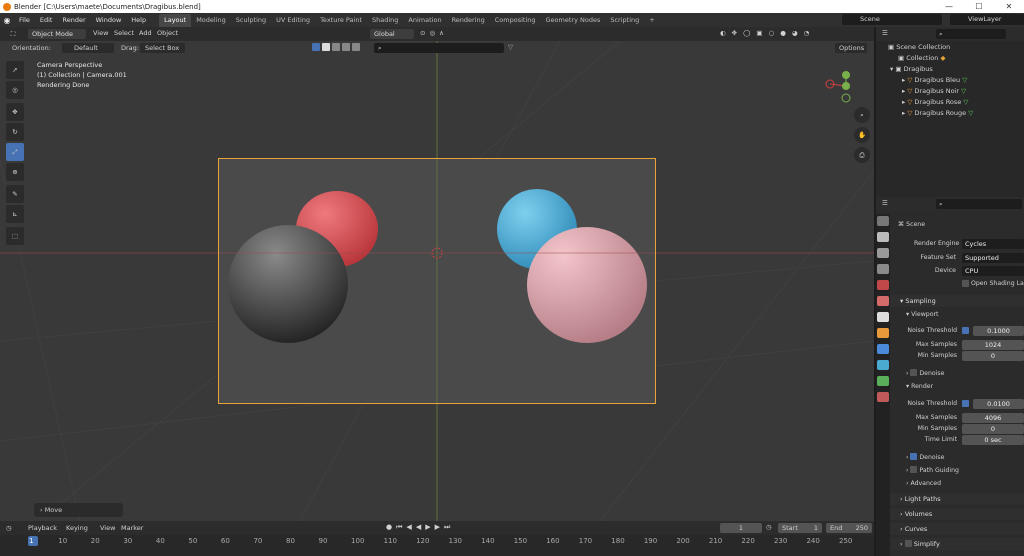 The height and width of the screenshot is (556, 1024). Describe the element at coordinates (162, 48) in the screenshot. I see `drag-dropdown: Select Box` at that location.